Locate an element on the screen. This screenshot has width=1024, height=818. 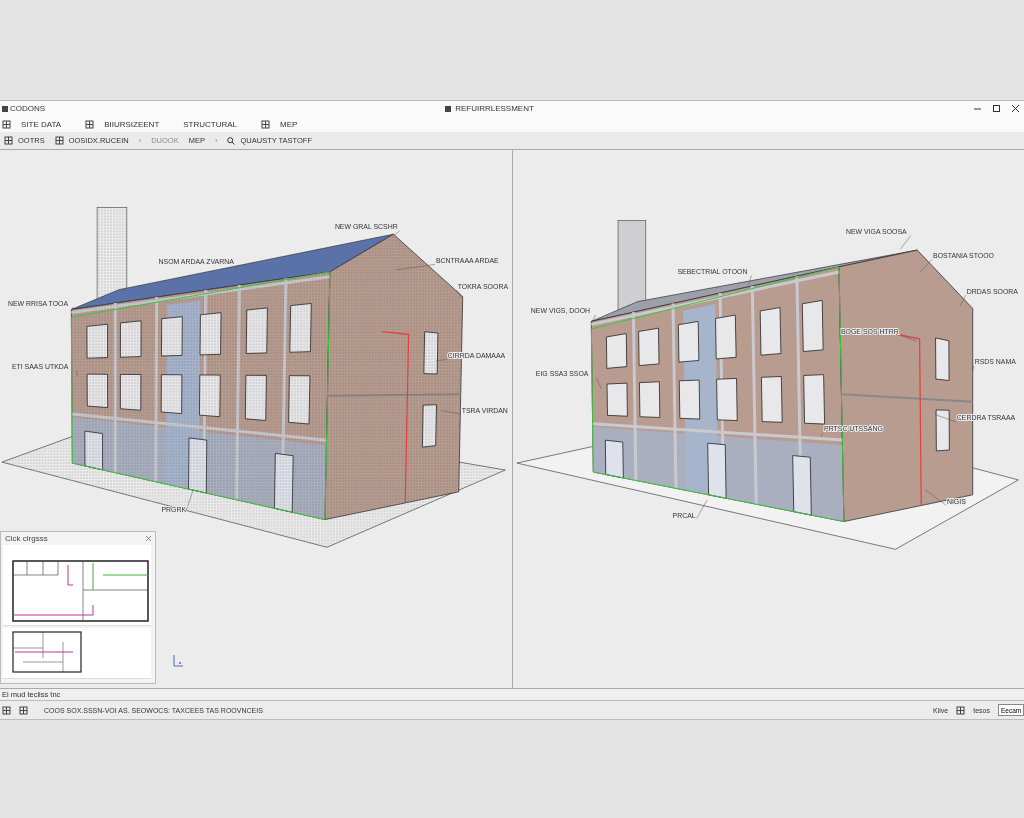
panel-title: Cick clrgsss is located at coordinates (26, 538).